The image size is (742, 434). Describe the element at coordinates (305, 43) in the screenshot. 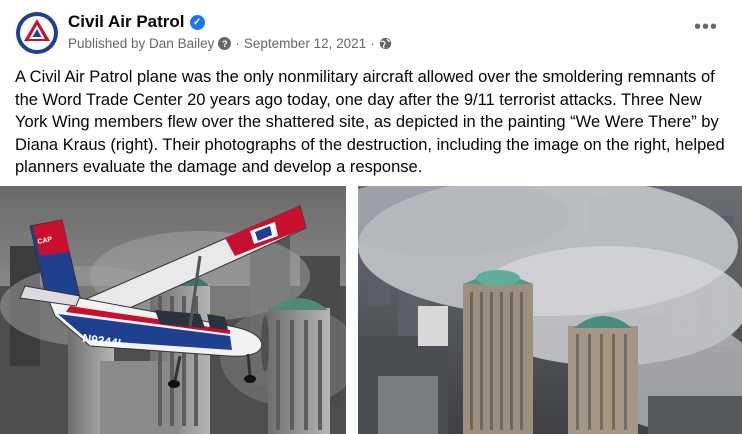

I see `post-date: September 12, 2021` at that location.